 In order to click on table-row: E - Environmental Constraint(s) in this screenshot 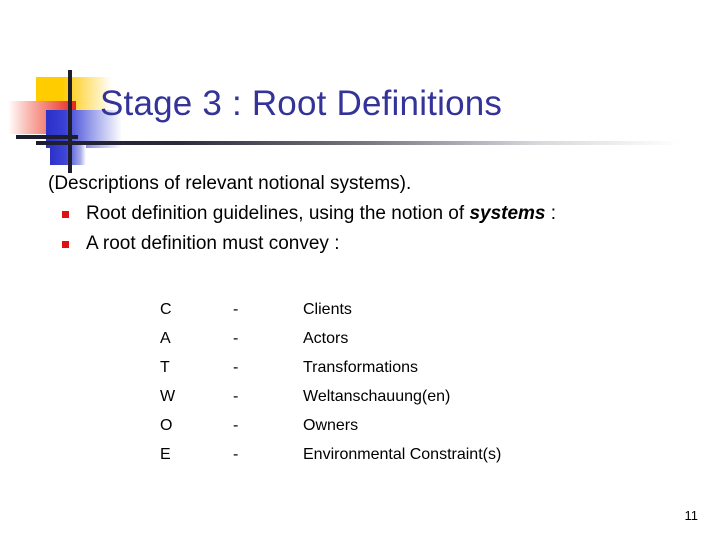, I will do `click(330, 459)`.